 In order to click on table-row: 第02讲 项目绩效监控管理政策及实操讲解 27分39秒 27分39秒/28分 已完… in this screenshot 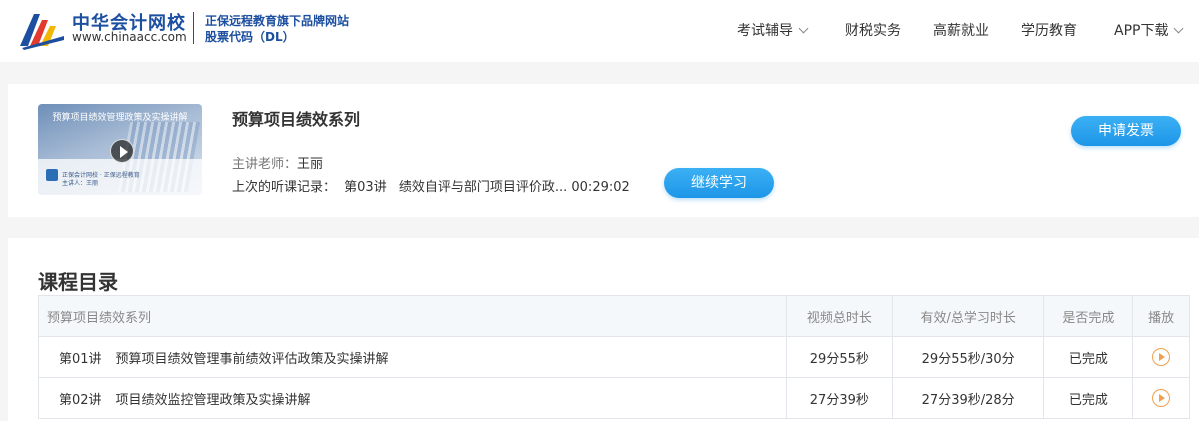, I will do `click(614, 398)`.